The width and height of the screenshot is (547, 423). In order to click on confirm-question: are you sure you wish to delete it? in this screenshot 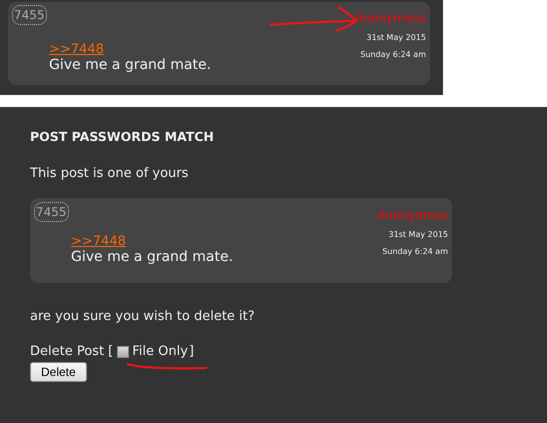, I will do `click(143, 316)`.